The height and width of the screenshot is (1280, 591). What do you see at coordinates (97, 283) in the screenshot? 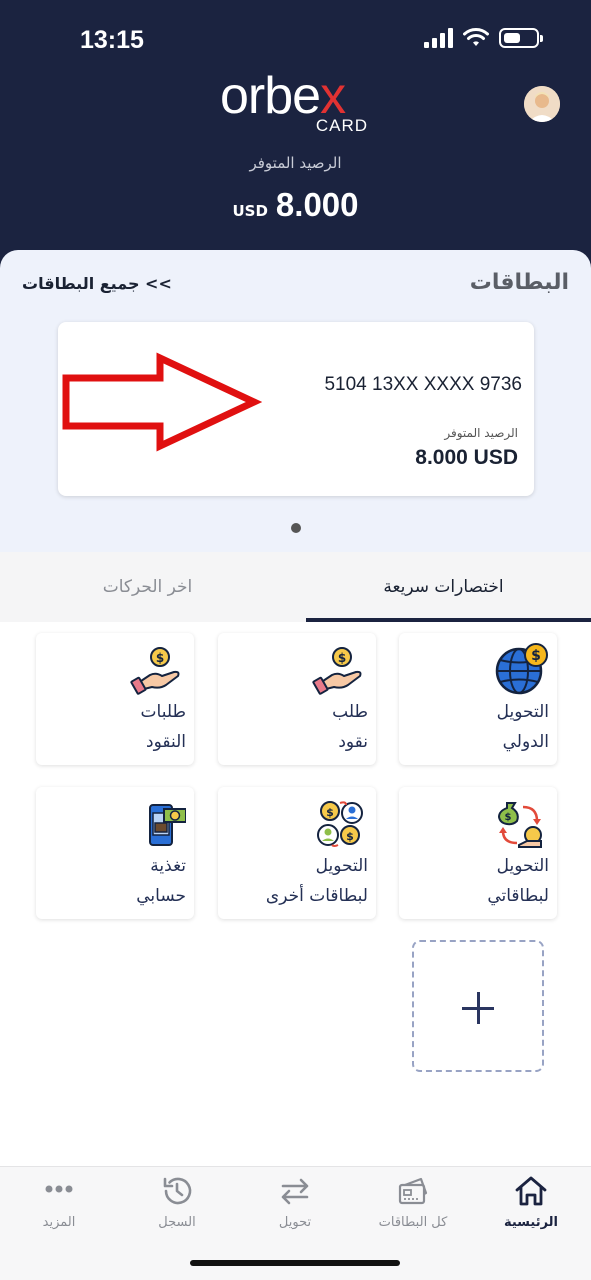
I see `all-cards-link: جميع البطاقات <<` at bounding box center [97, 283].